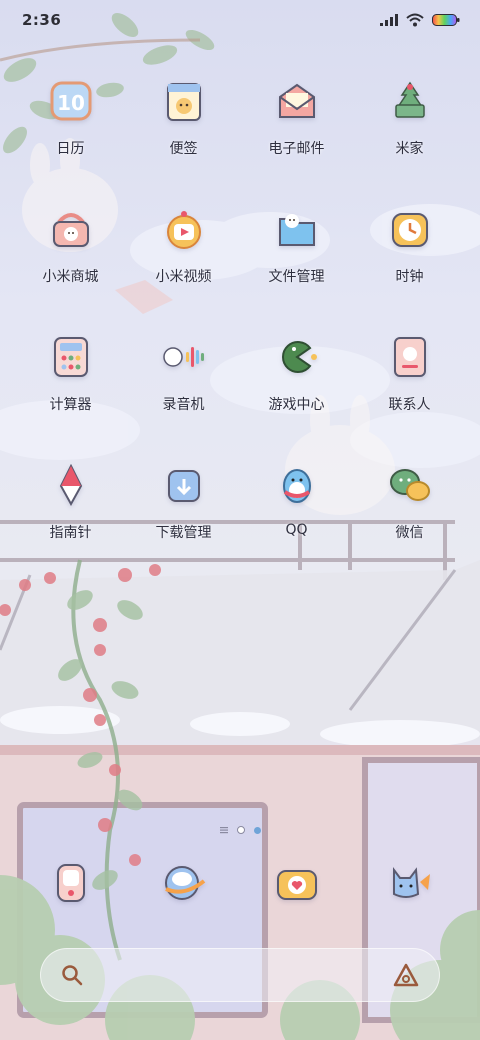  Describe the element at coordinates (389, 20) in the screenshot. I see `signal-icon` at that location.